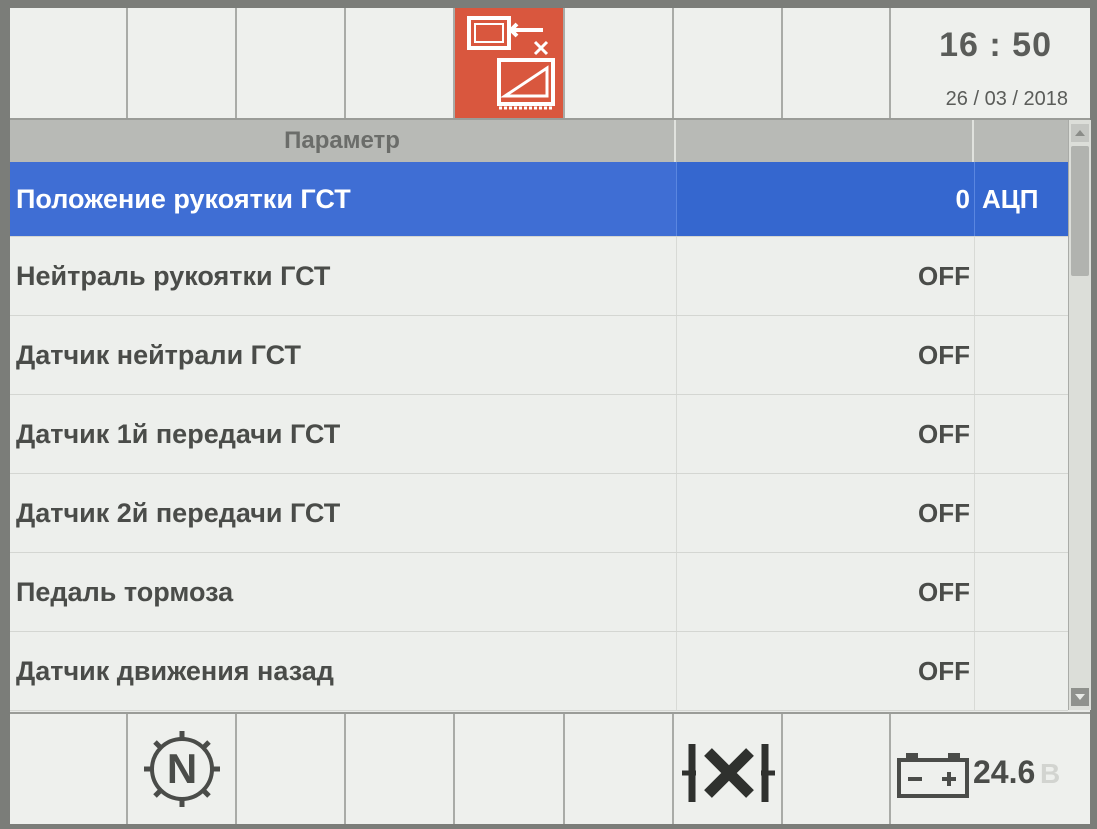 The height and width of the screenshot is (829, 1097). What do you see at coordinates (539, 592) in the screenshot?
I see `table-row: Педаль тормоза OFF` at bounding box center [539, 592].